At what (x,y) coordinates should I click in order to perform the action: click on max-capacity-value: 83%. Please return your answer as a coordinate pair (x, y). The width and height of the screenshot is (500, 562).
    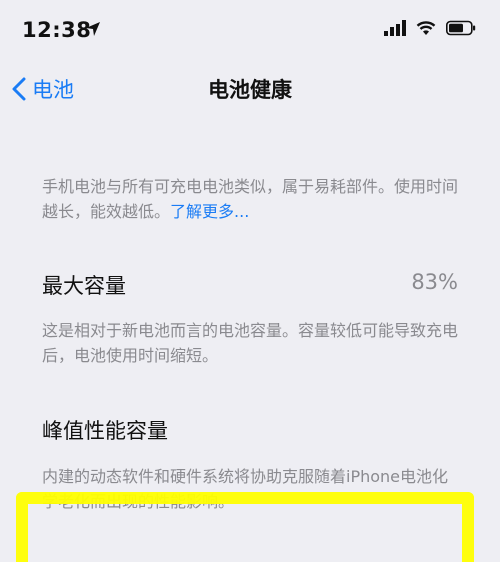
    Looking at the image, I should click on (434, 282).